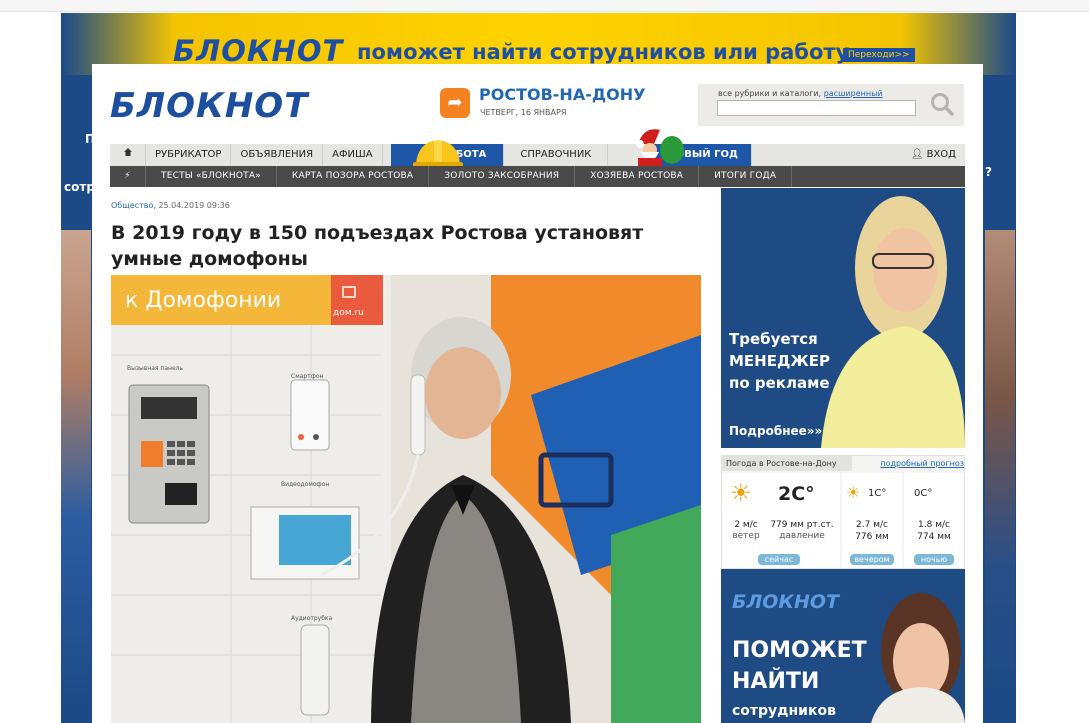  I want to click on top-banner-button: Переходи>>, so click(879, 55).